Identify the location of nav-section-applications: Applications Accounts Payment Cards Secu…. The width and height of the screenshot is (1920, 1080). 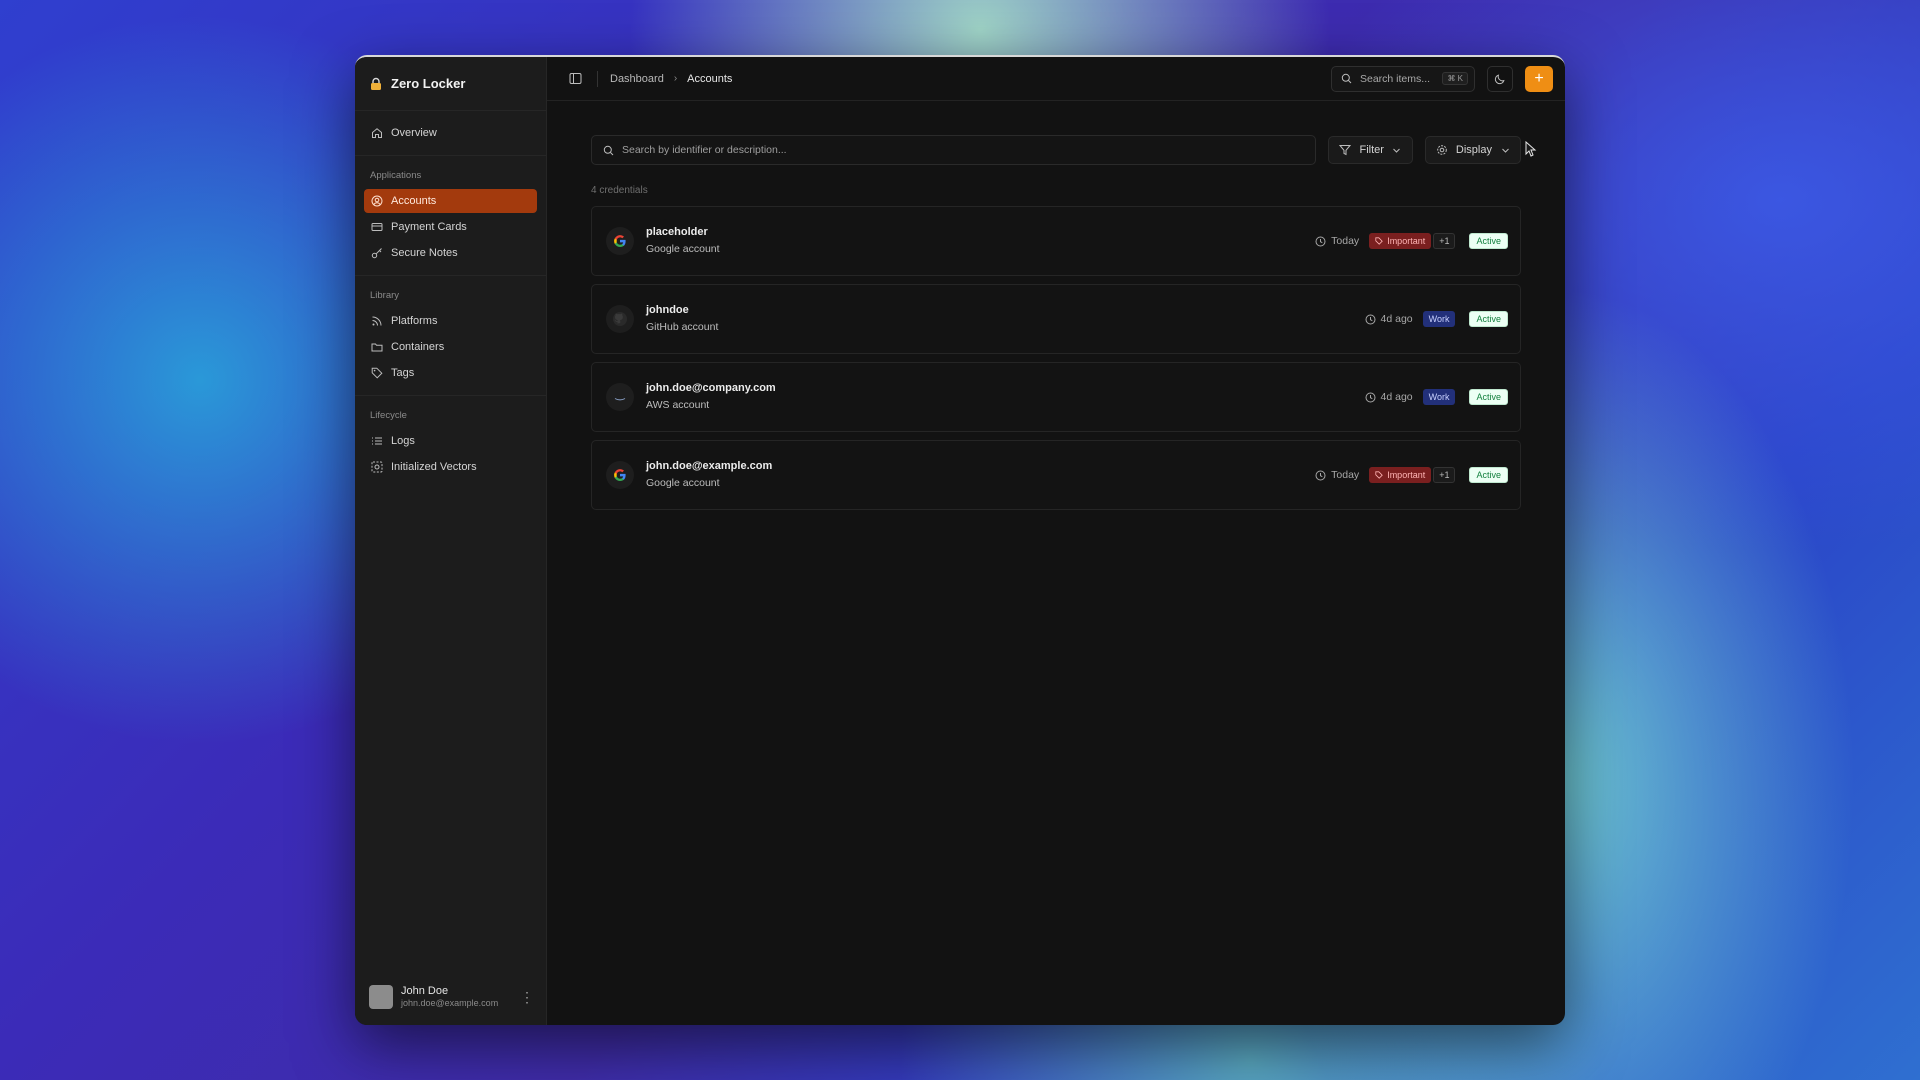
(450, 216).